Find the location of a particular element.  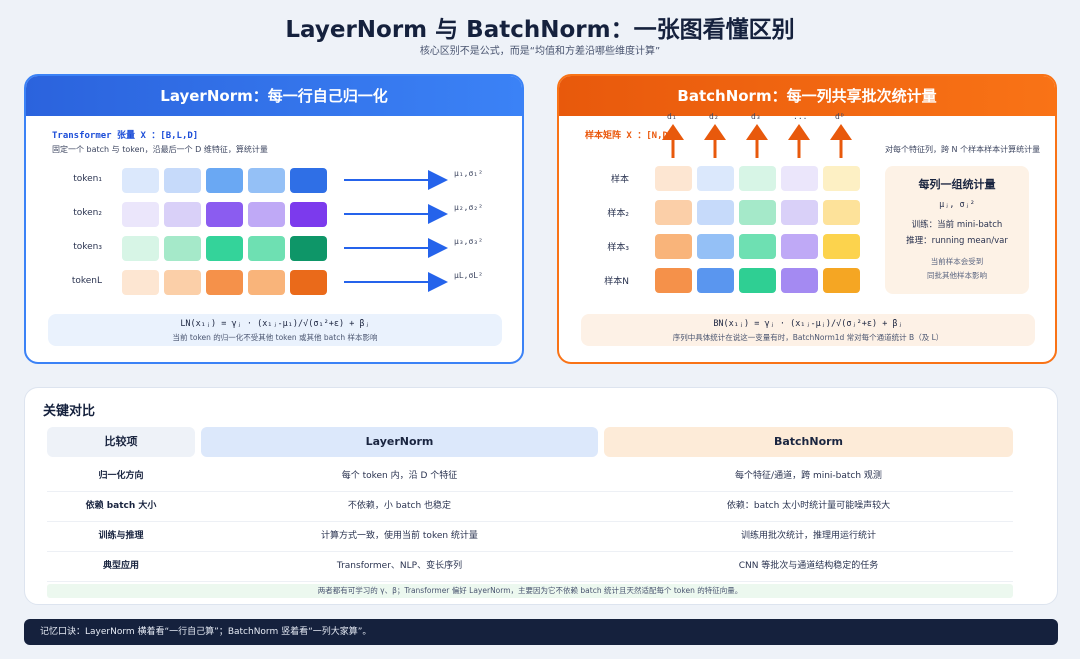

stat-box-formula: μⱼ, σⱼ² is located at coordinates (957, 205).